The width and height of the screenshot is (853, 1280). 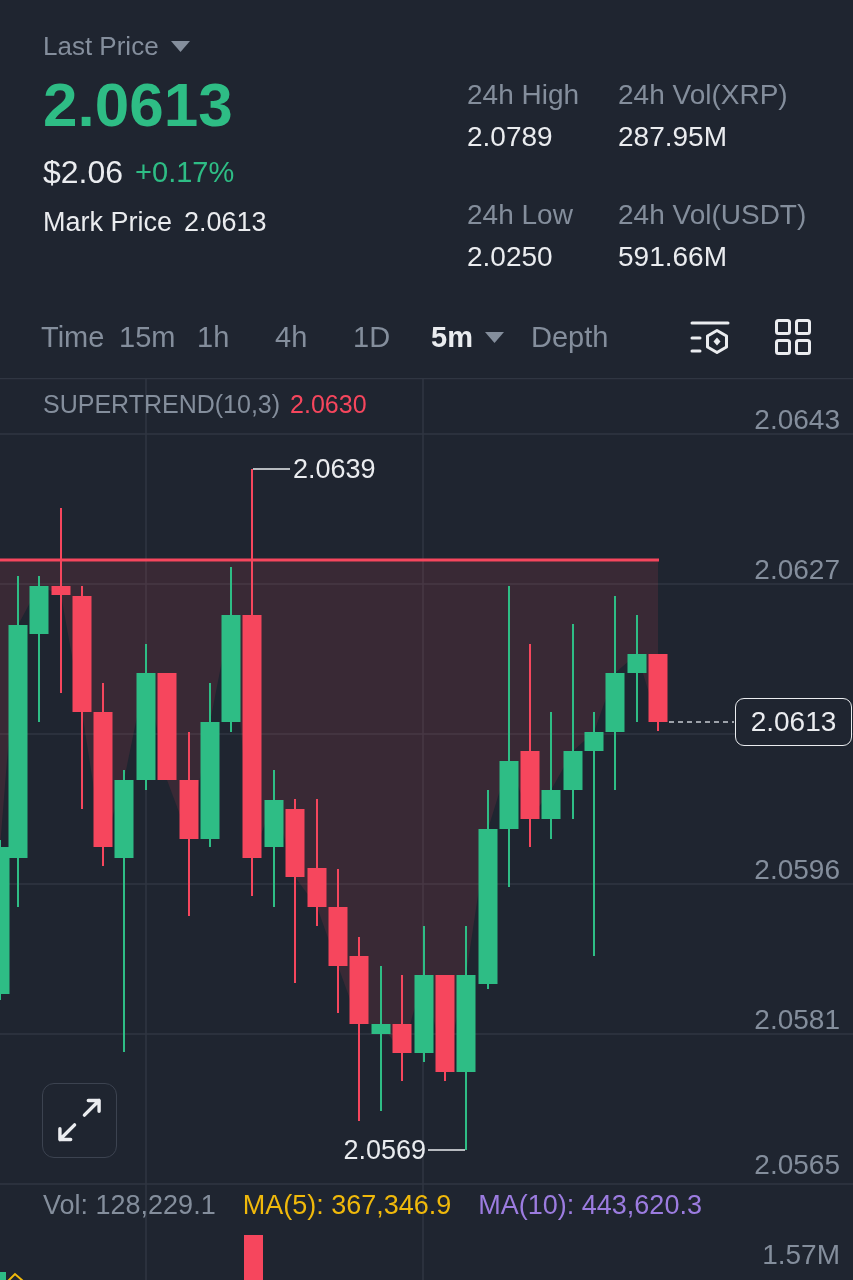 I want to click on volume-label: Vol: 128,229.1, so click(x=129, y=1205).